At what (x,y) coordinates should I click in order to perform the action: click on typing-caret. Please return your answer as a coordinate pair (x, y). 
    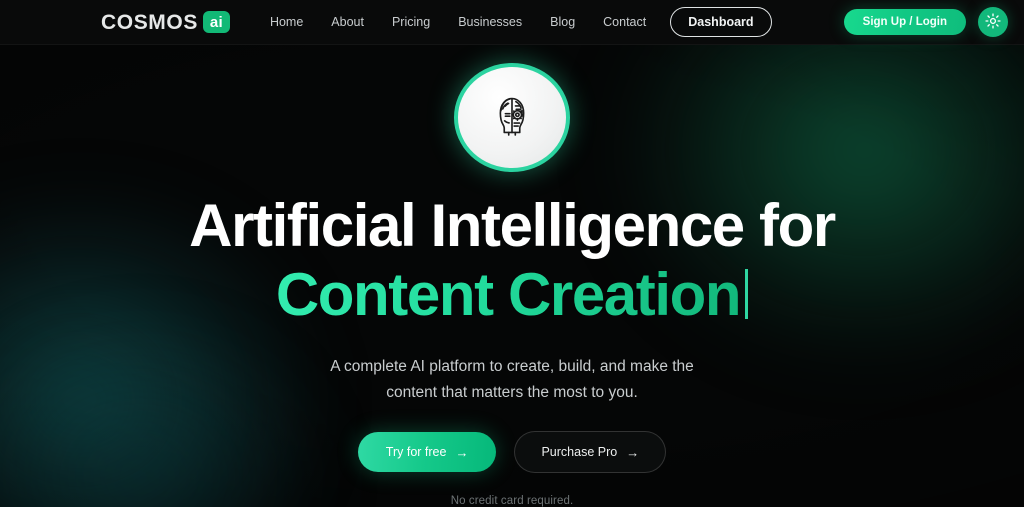
    Looking at the image, I should click on (747, 293).